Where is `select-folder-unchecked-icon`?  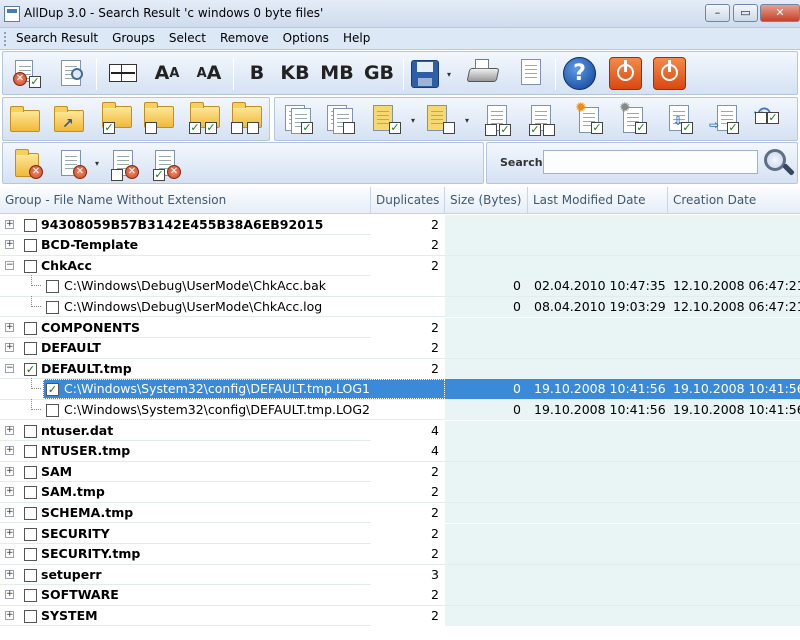
select-folder-unchecked-icon is located at coordinates (159, 119).